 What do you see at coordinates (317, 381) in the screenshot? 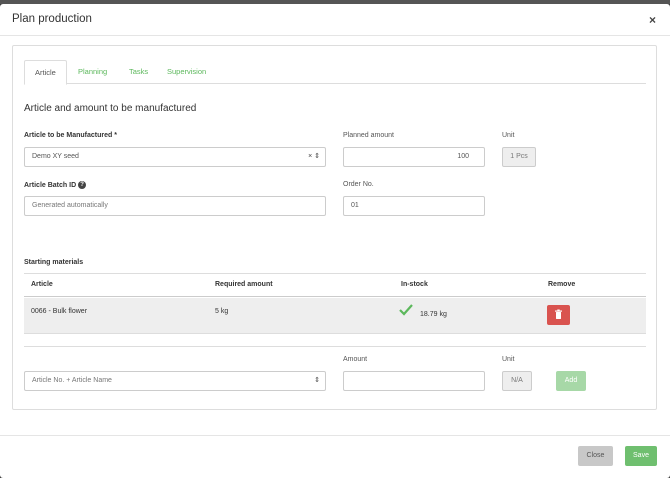
I see `chevron-updown-icon: ⇕` at bounding box center [317, 381].